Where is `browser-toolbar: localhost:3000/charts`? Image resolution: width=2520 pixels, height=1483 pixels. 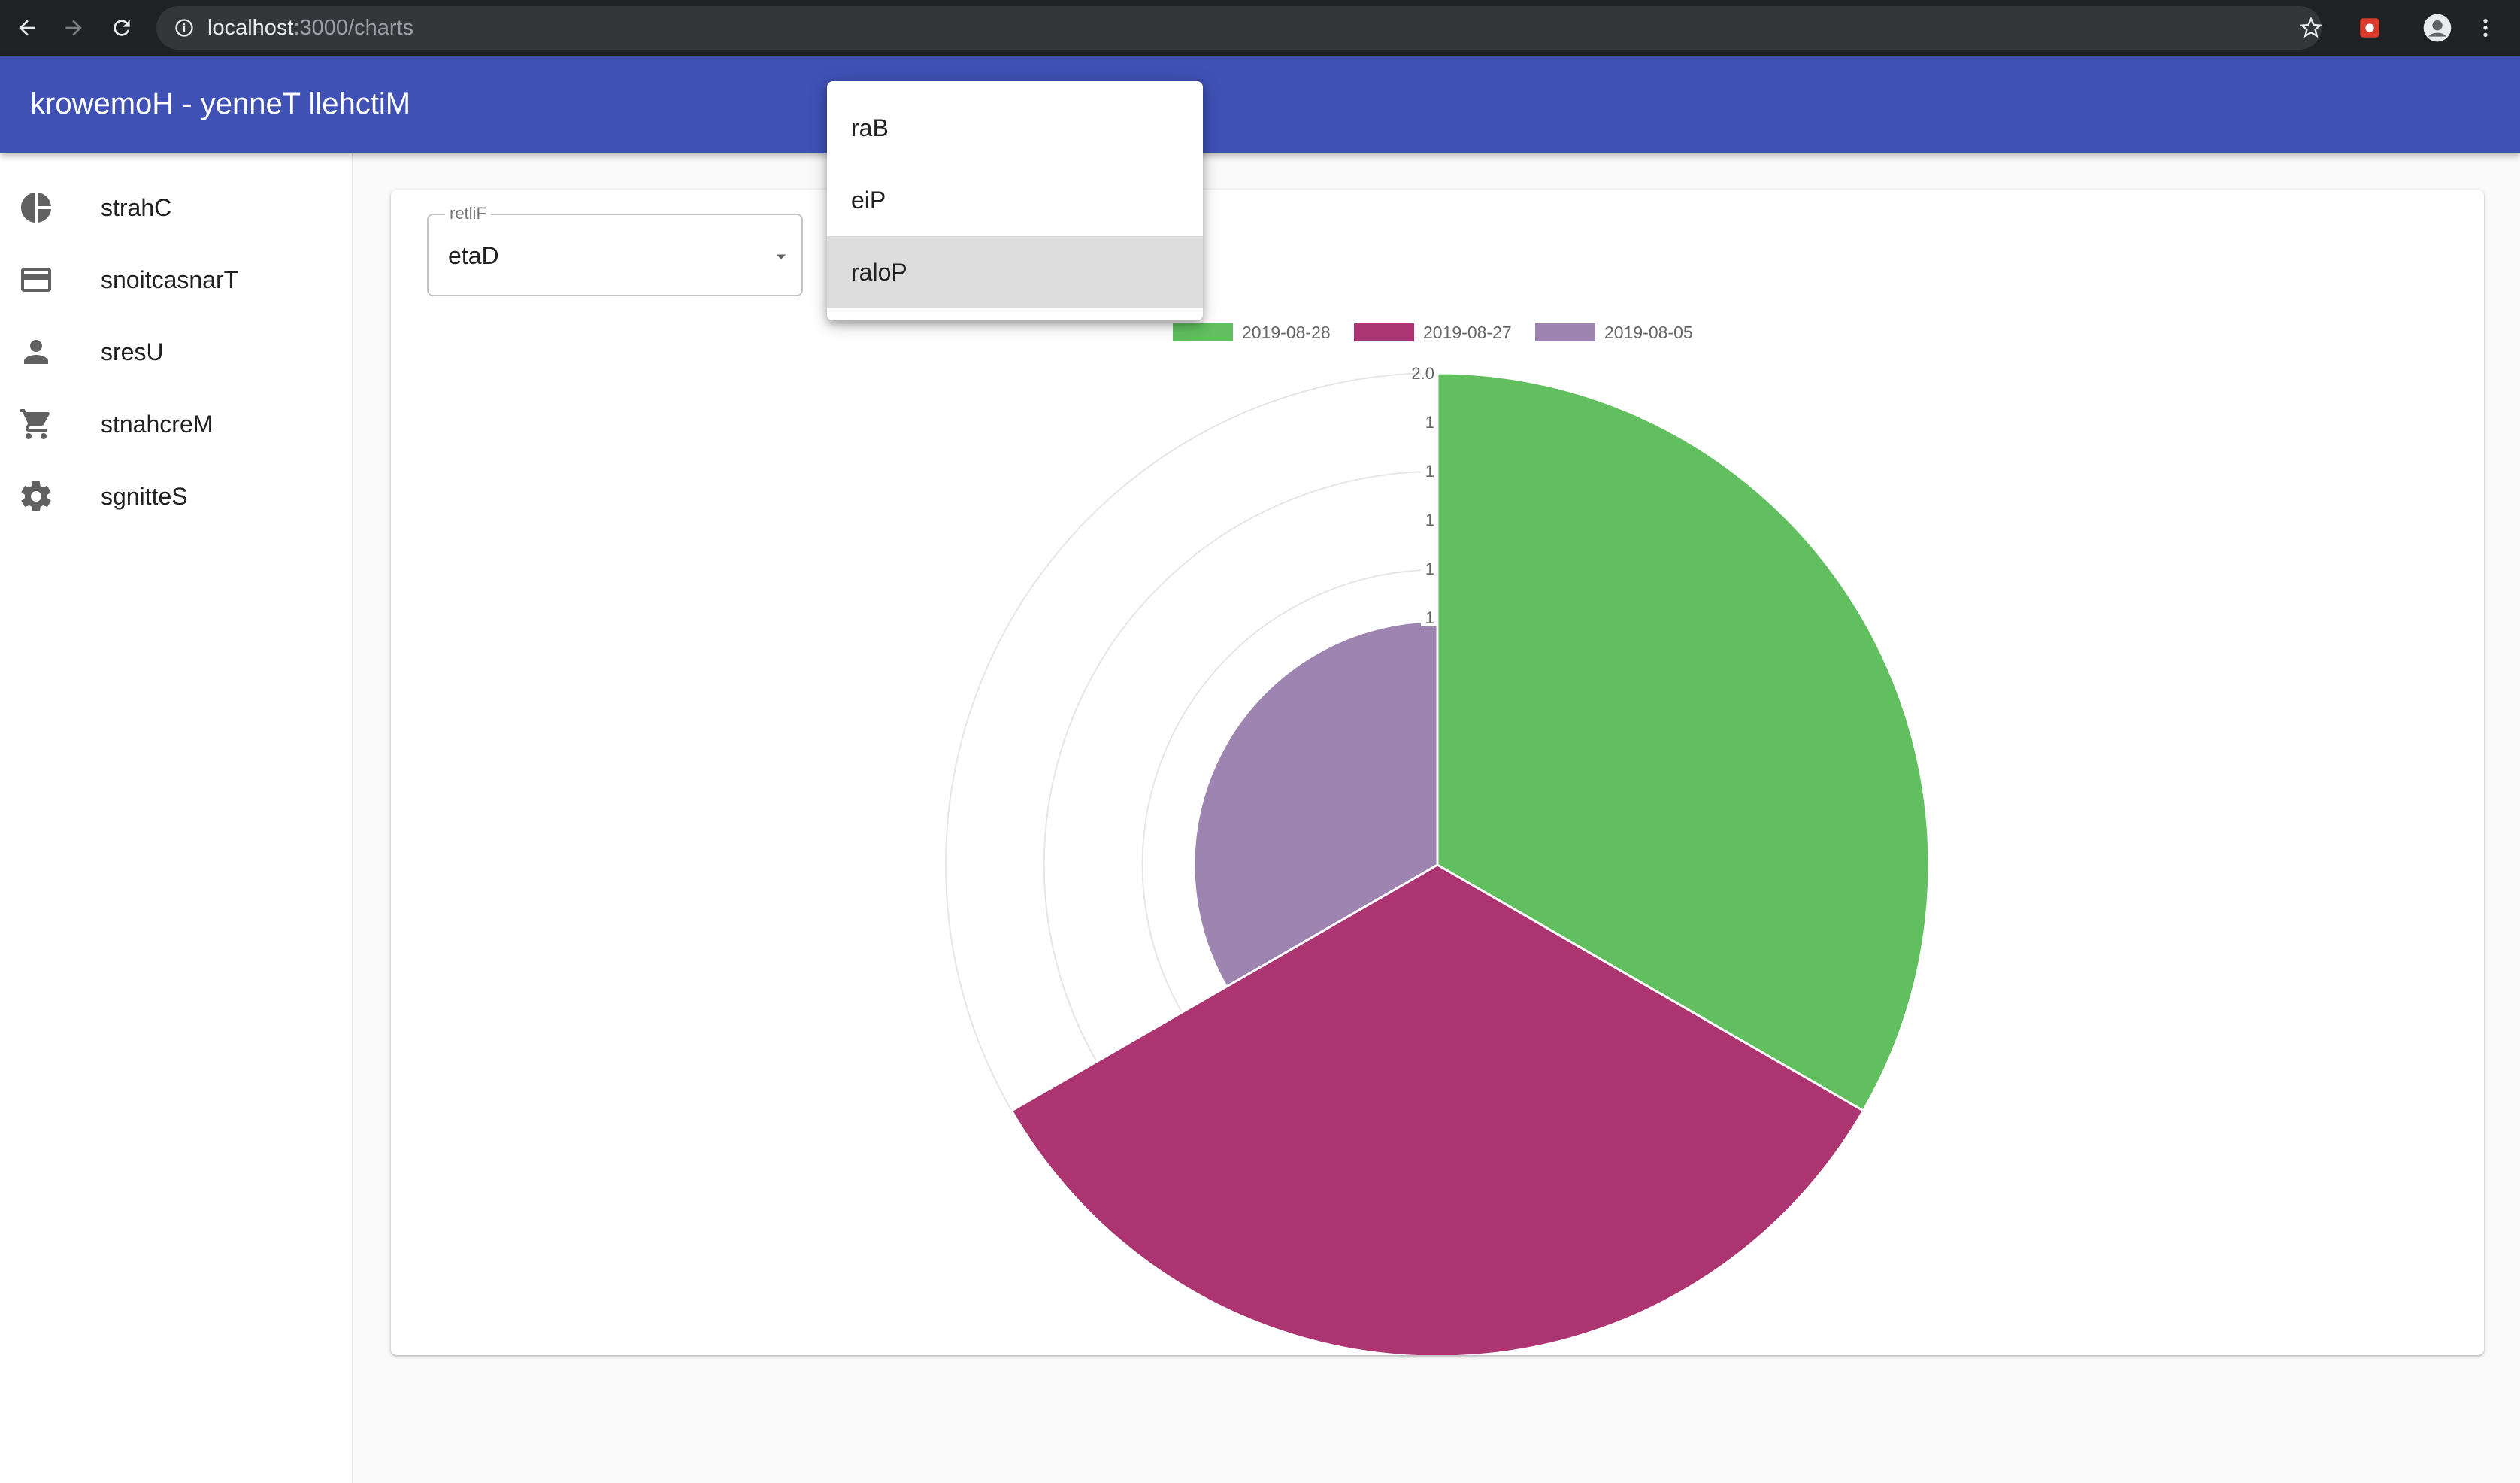
browser-toolbar: localhost:3000/charts is located at coordinates (1260, 28).